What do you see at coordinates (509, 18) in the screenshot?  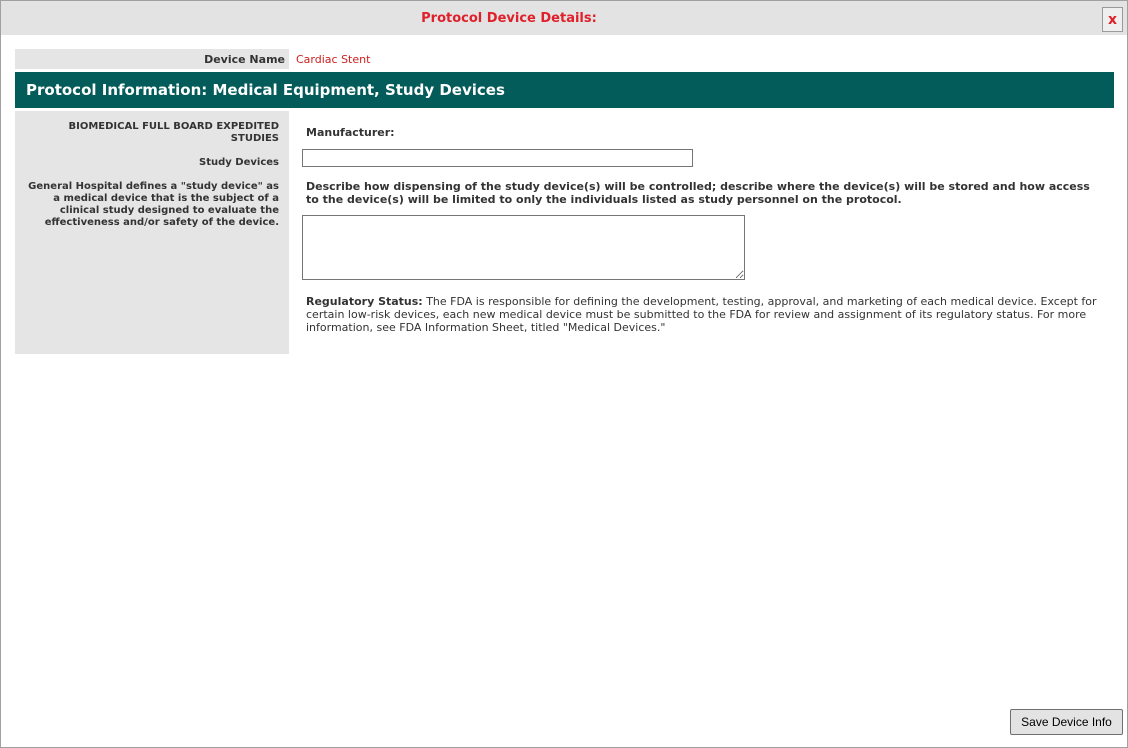 I see `dialog-title: Protocol Device Details:` at bounding box center [509, 18].